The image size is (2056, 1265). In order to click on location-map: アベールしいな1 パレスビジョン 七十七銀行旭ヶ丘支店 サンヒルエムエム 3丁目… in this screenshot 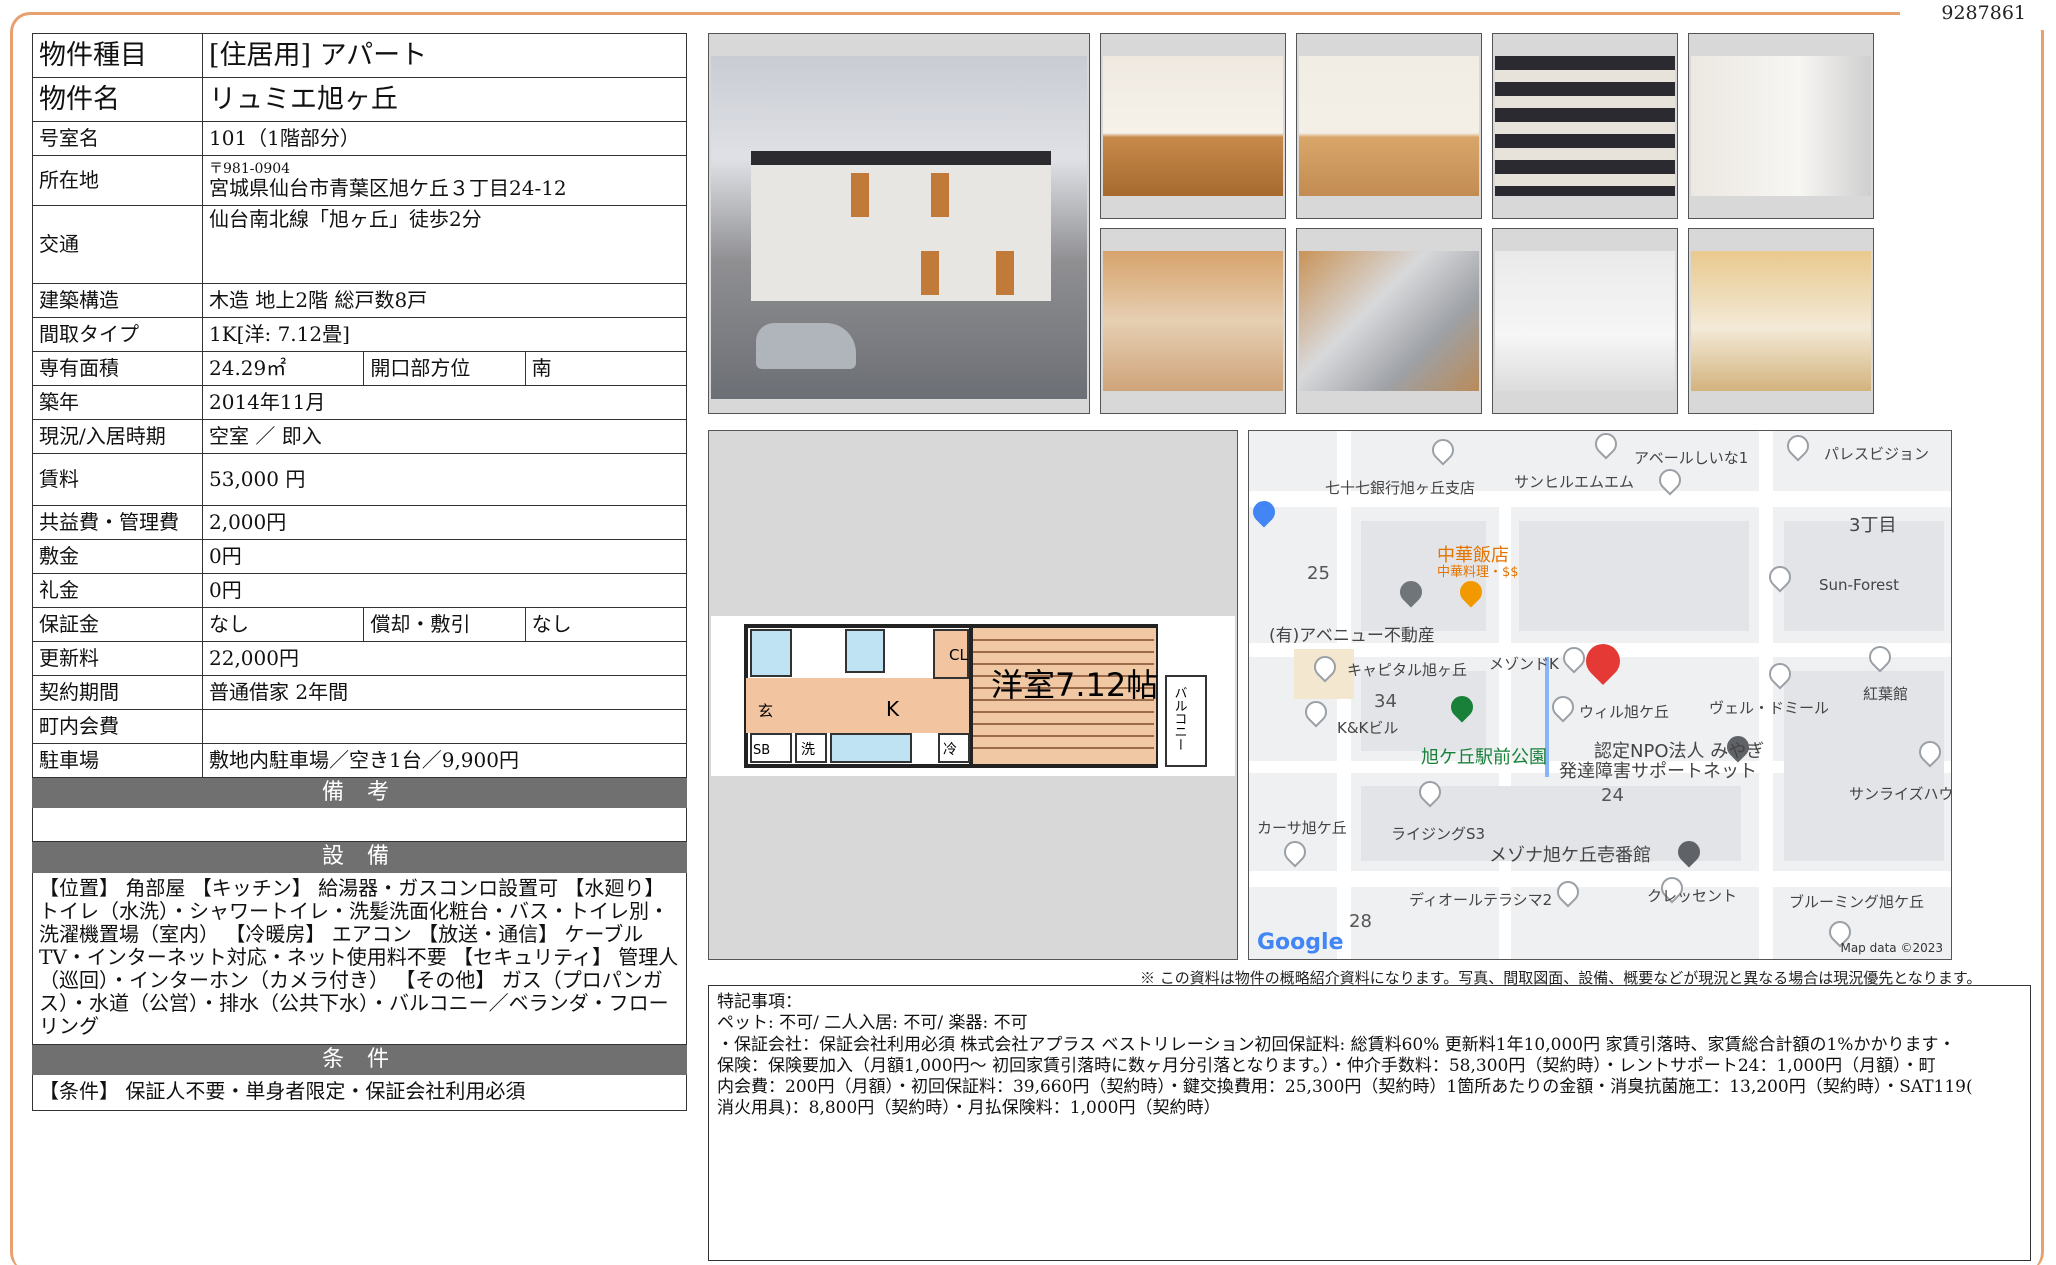, I will do `click(1600, 695)`.